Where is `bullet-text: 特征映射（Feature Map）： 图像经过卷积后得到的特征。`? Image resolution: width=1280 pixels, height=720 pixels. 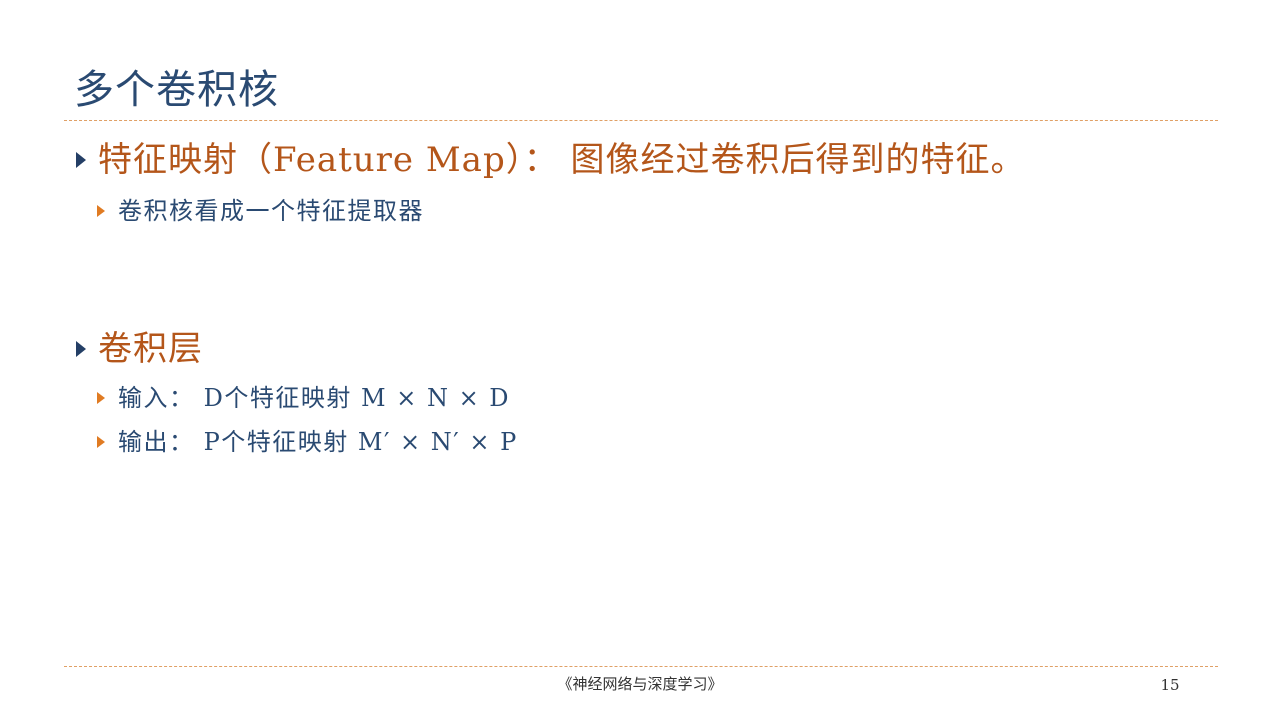
bullet-text: 特征映射（Feature Map）： 图像经过卷积后得到的特征。 is located at coordinates (562, 160).